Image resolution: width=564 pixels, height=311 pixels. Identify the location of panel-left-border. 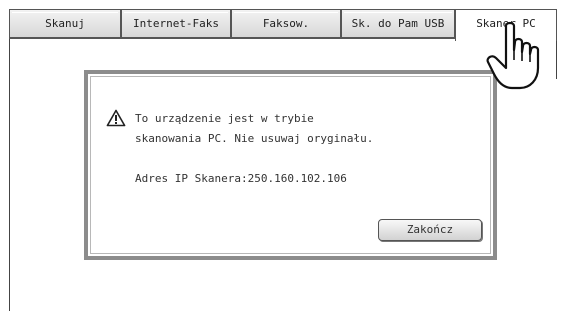
(9, 174).